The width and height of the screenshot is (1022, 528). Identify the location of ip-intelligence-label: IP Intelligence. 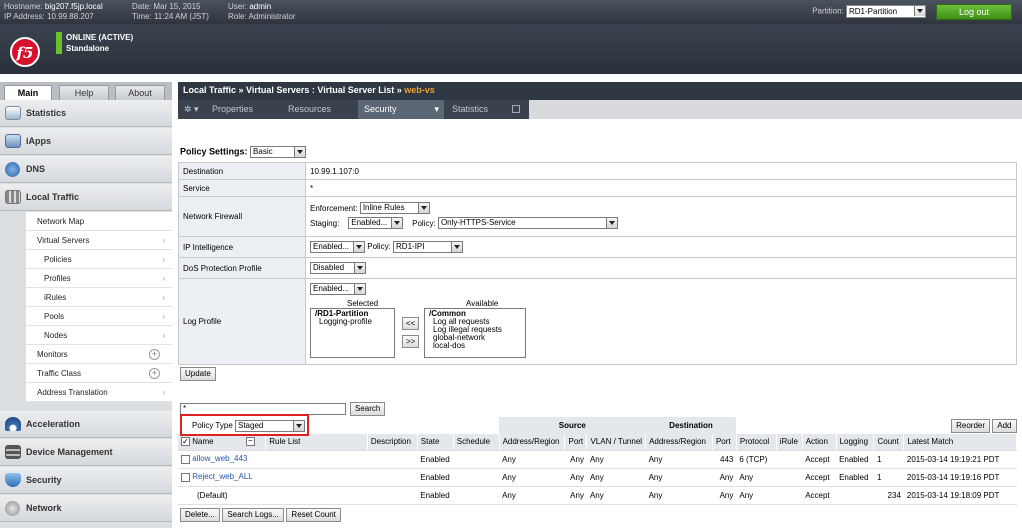
(242, 247).